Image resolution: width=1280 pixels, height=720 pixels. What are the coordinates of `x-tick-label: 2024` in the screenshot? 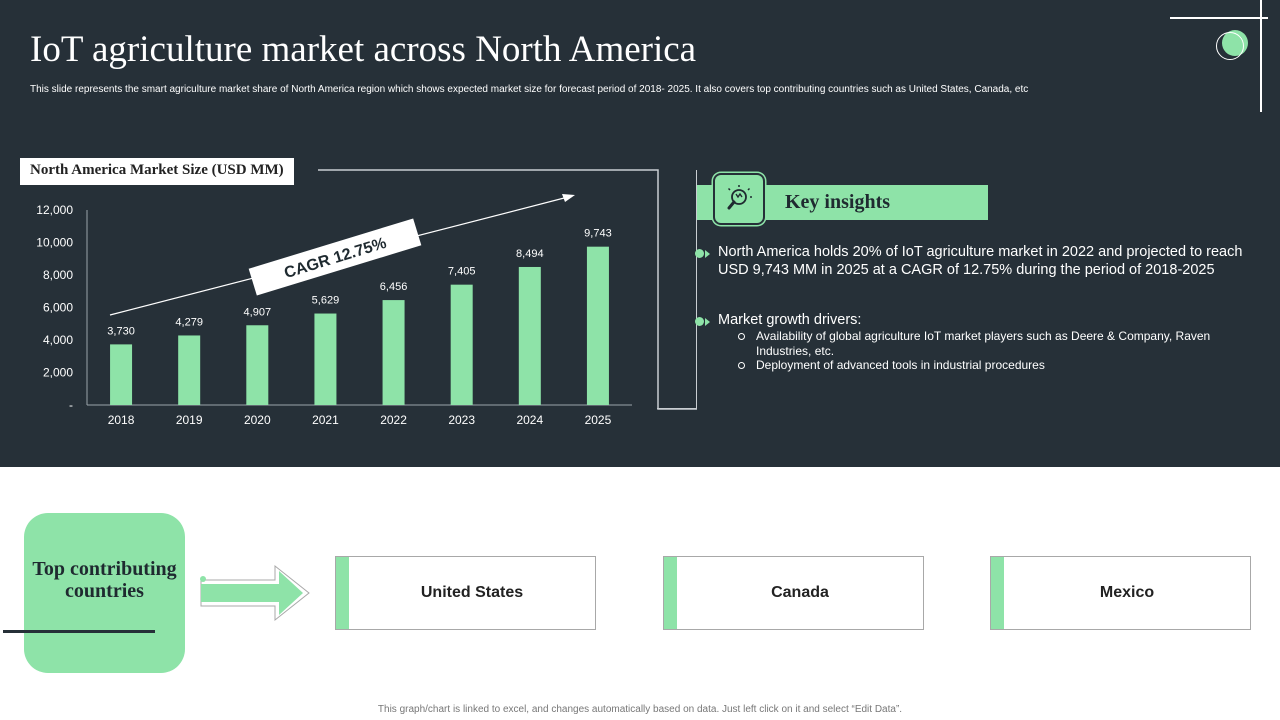 It's located at (529, 420).